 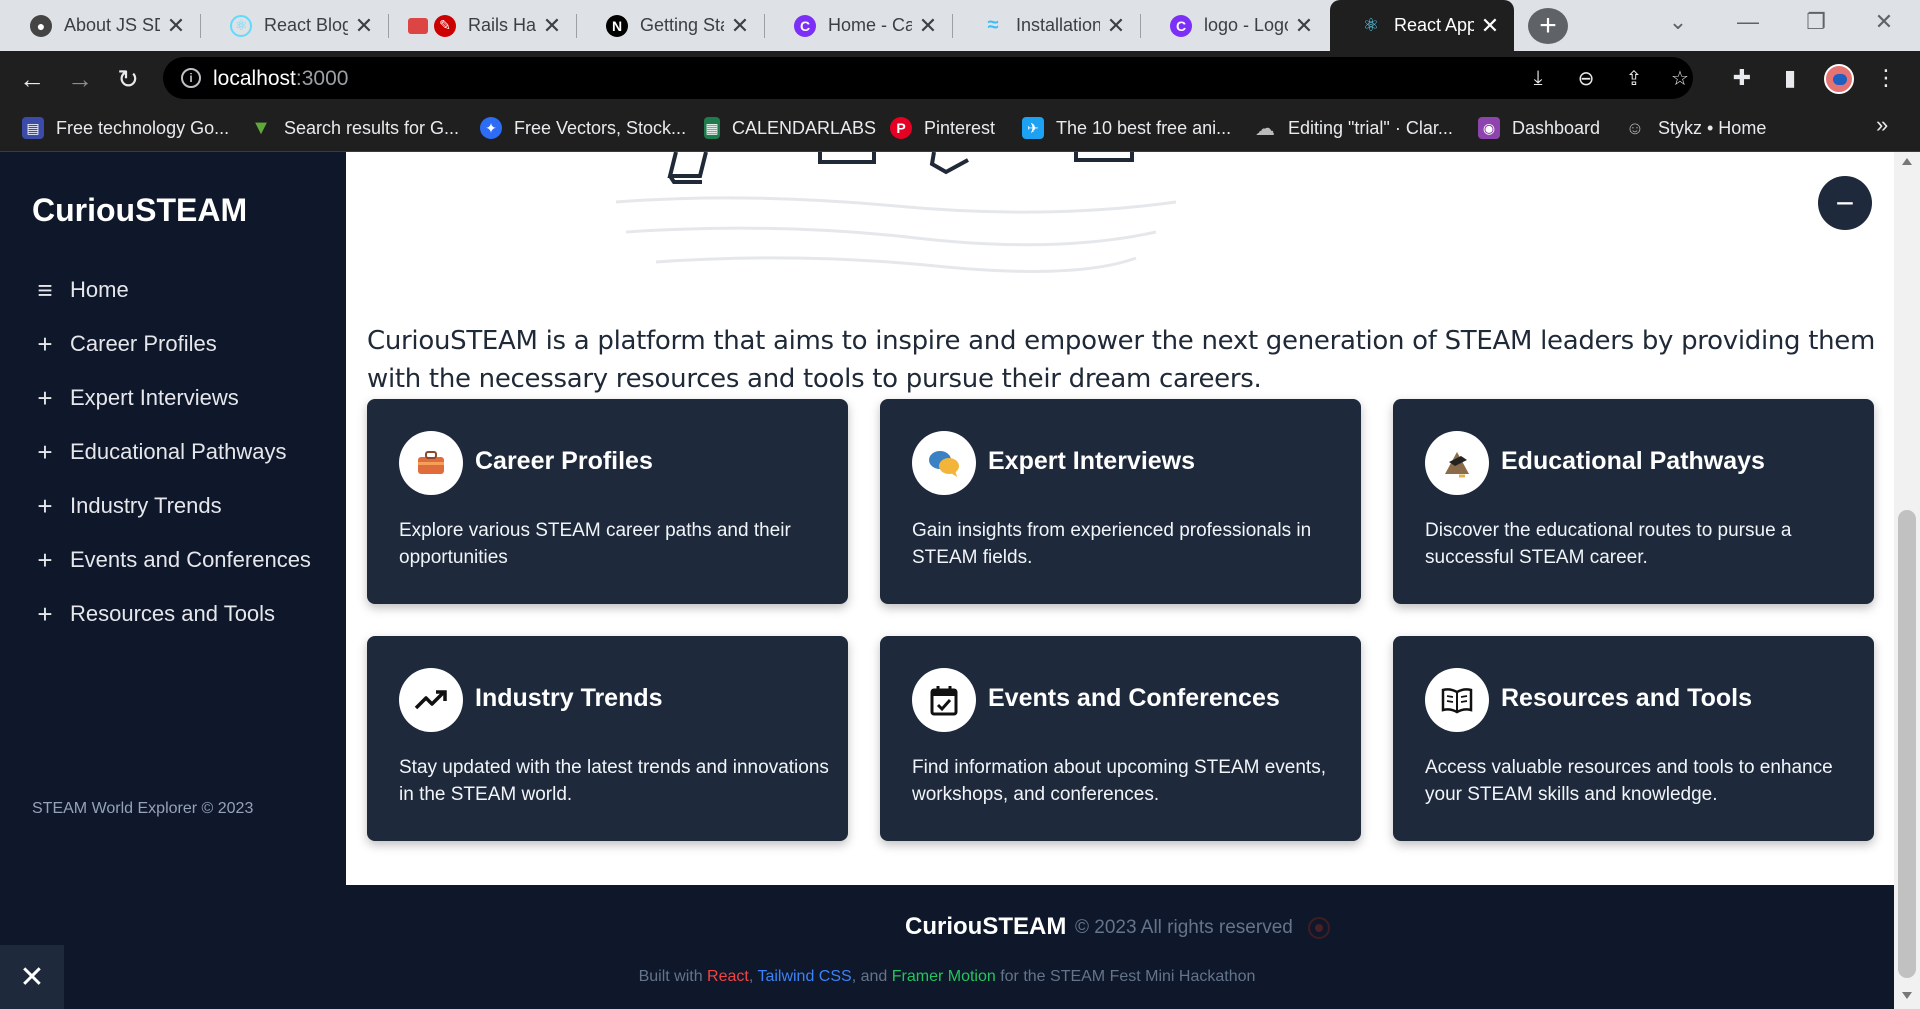 I want to click on browser-toolbar: ← → ↻ i localhost:3000 ⤓ ⊖ ⇪ ☆ ✚ ▮ ⋮, so click(x=960, y=78).